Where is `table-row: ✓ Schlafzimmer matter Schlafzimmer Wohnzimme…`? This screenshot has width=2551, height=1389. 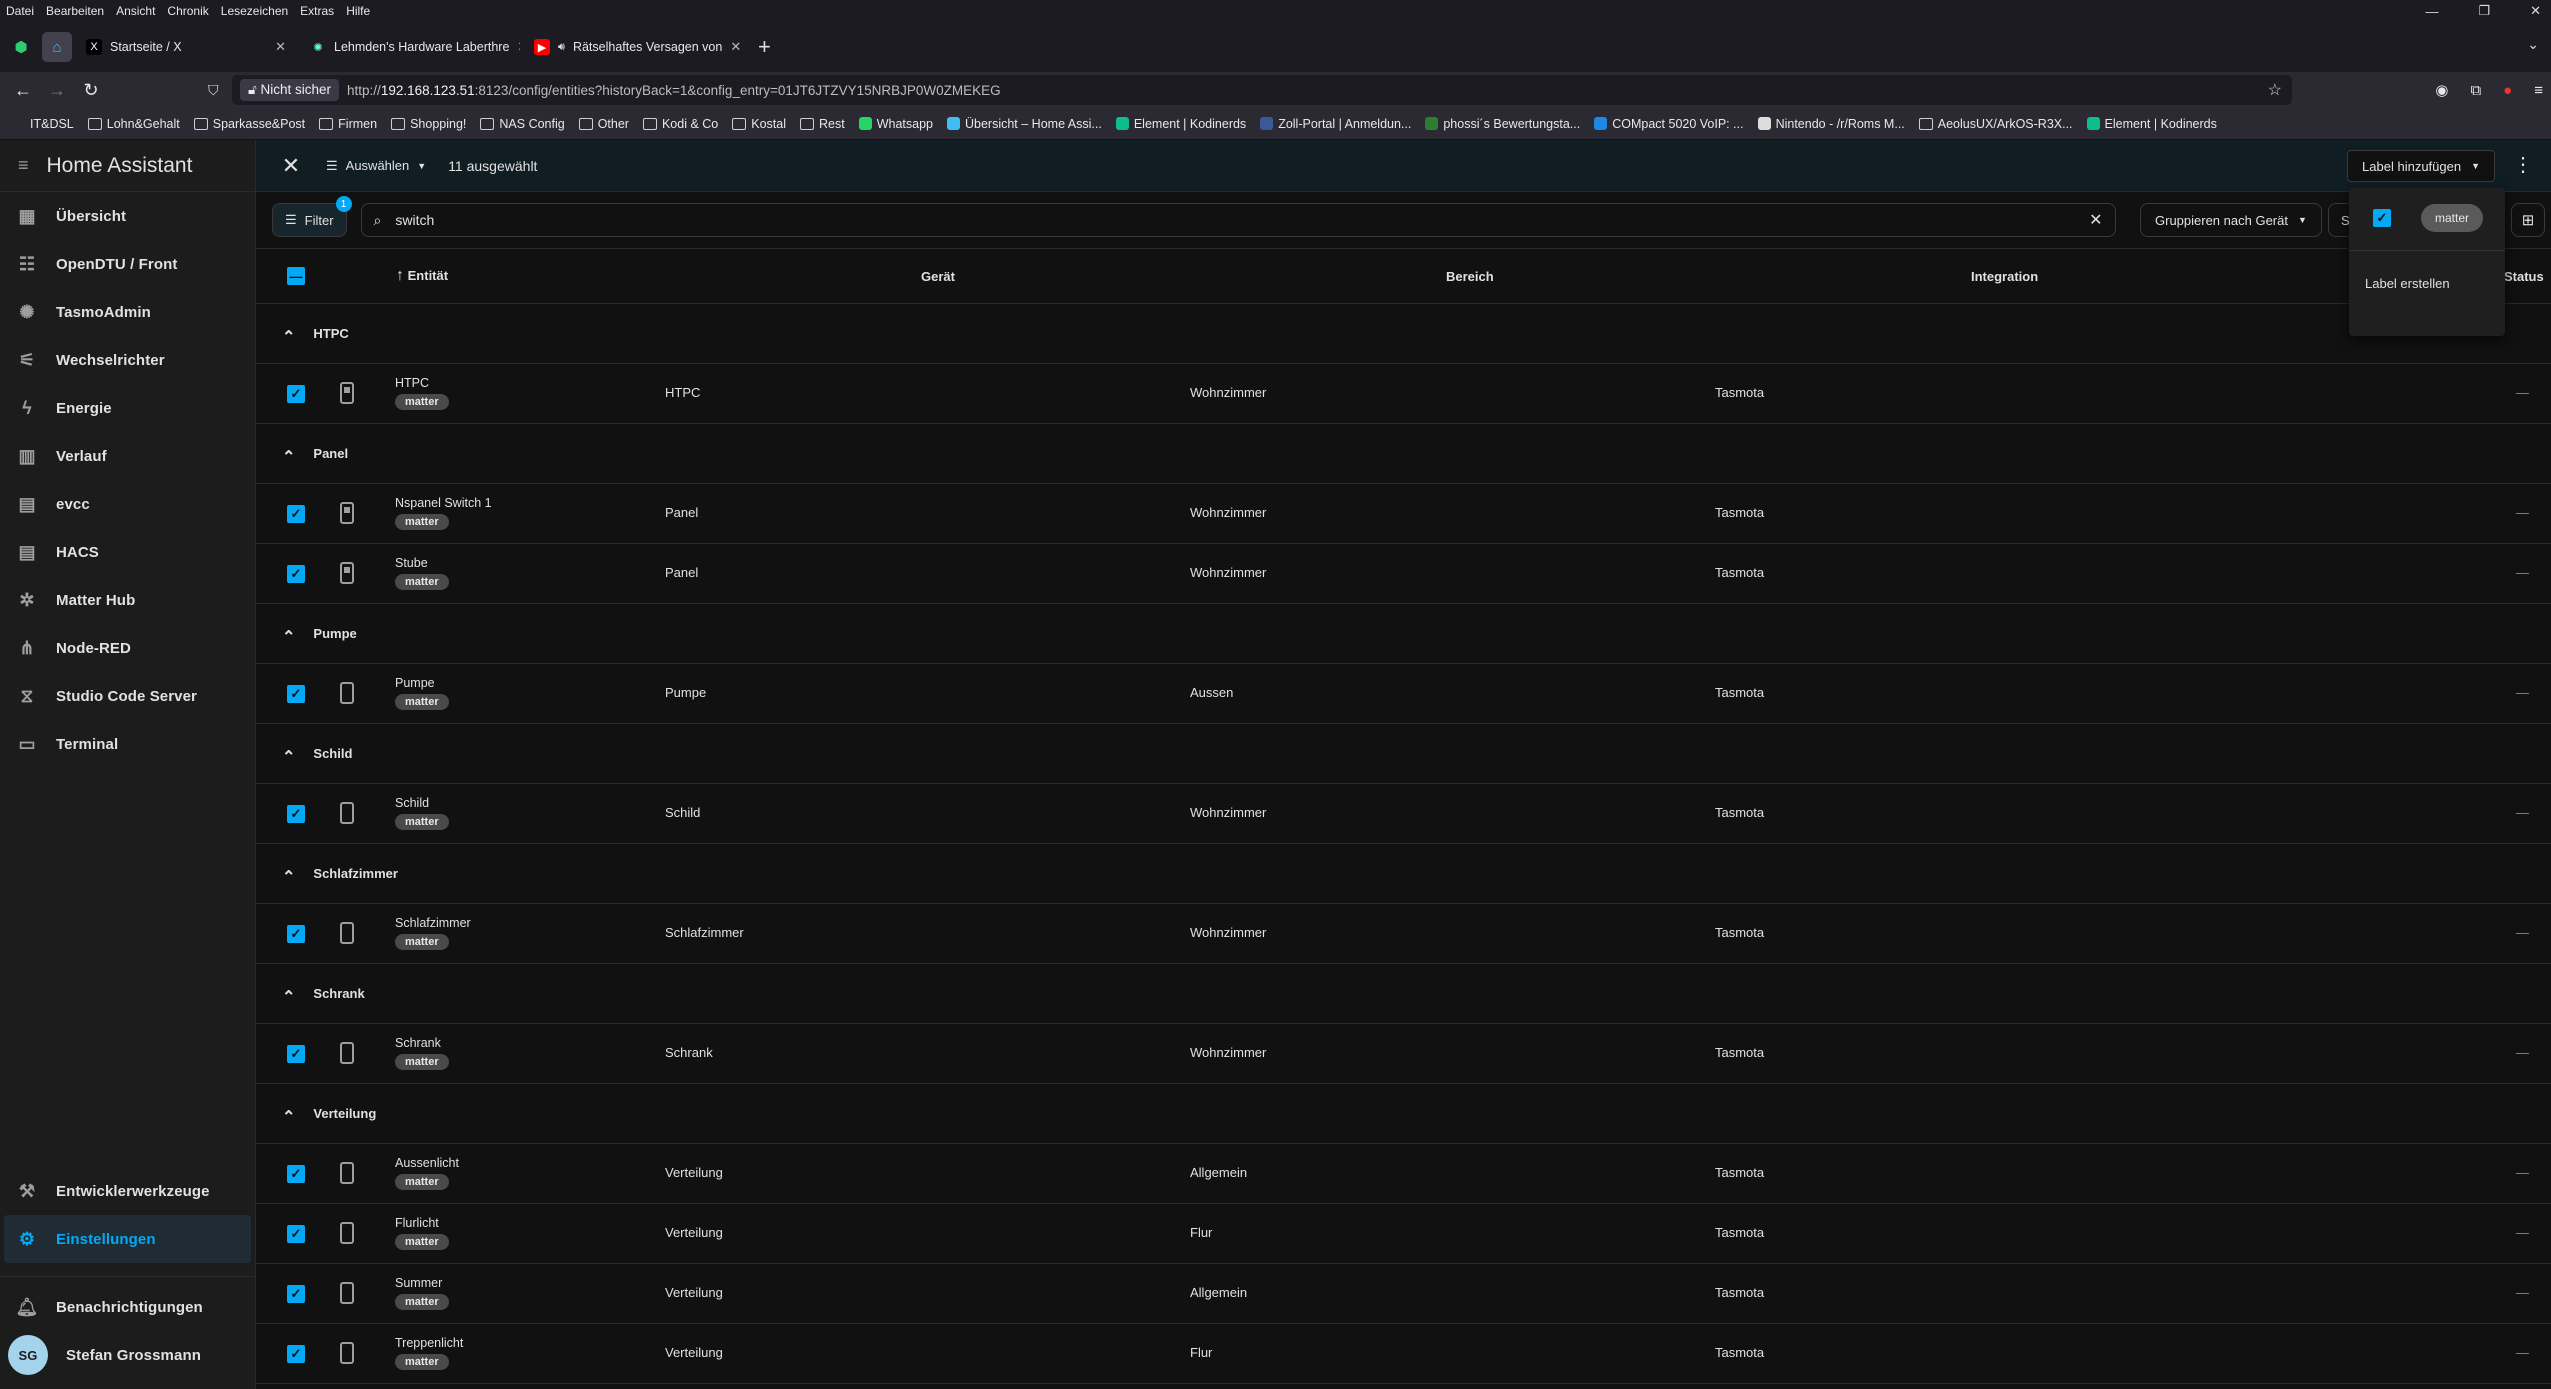 table-row: ✓ Schlafzimmer matter Schlafzimmer Wohnzimme… is located at coordinates (1403, 934).